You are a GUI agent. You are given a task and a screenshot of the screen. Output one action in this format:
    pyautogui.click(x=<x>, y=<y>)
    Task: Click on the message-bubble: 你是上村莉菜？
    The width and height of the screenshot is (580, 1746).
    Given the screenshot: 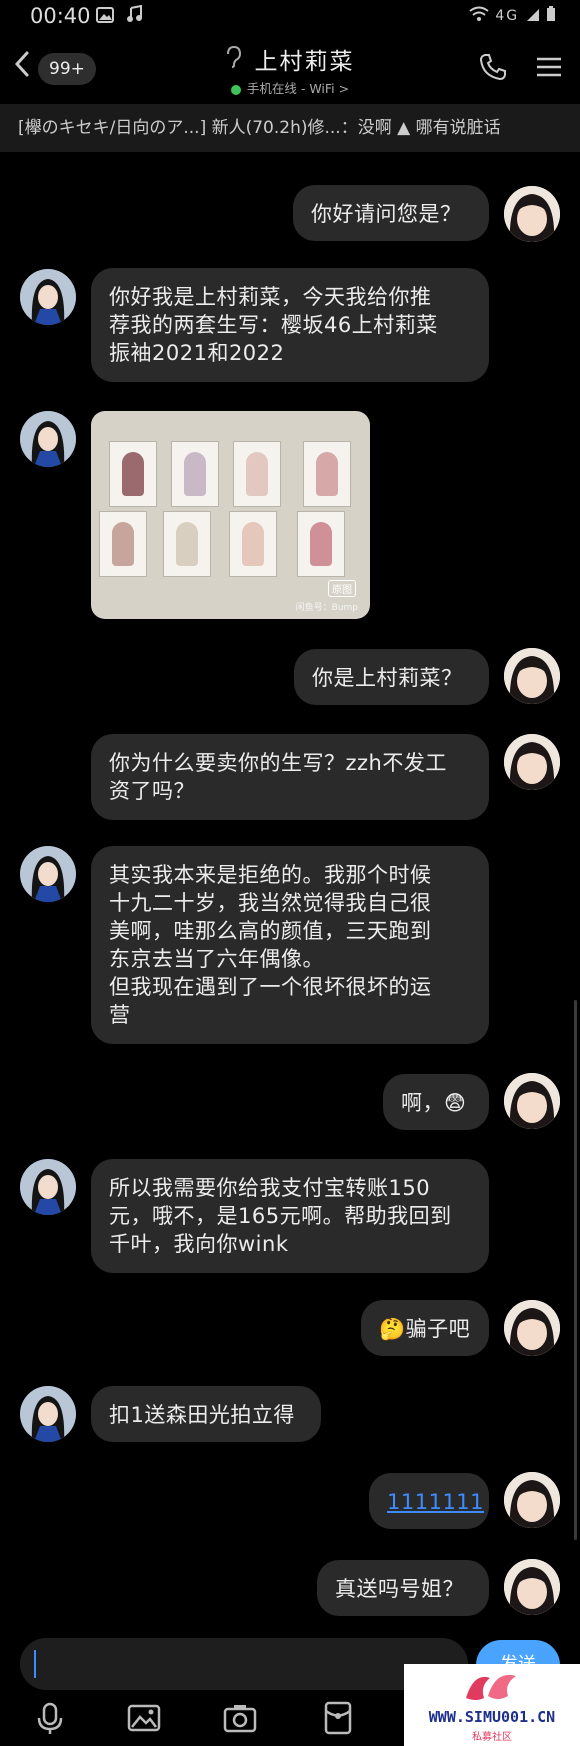 What is the action you would take?
    pyautogui.click(x=391, y=677)
    